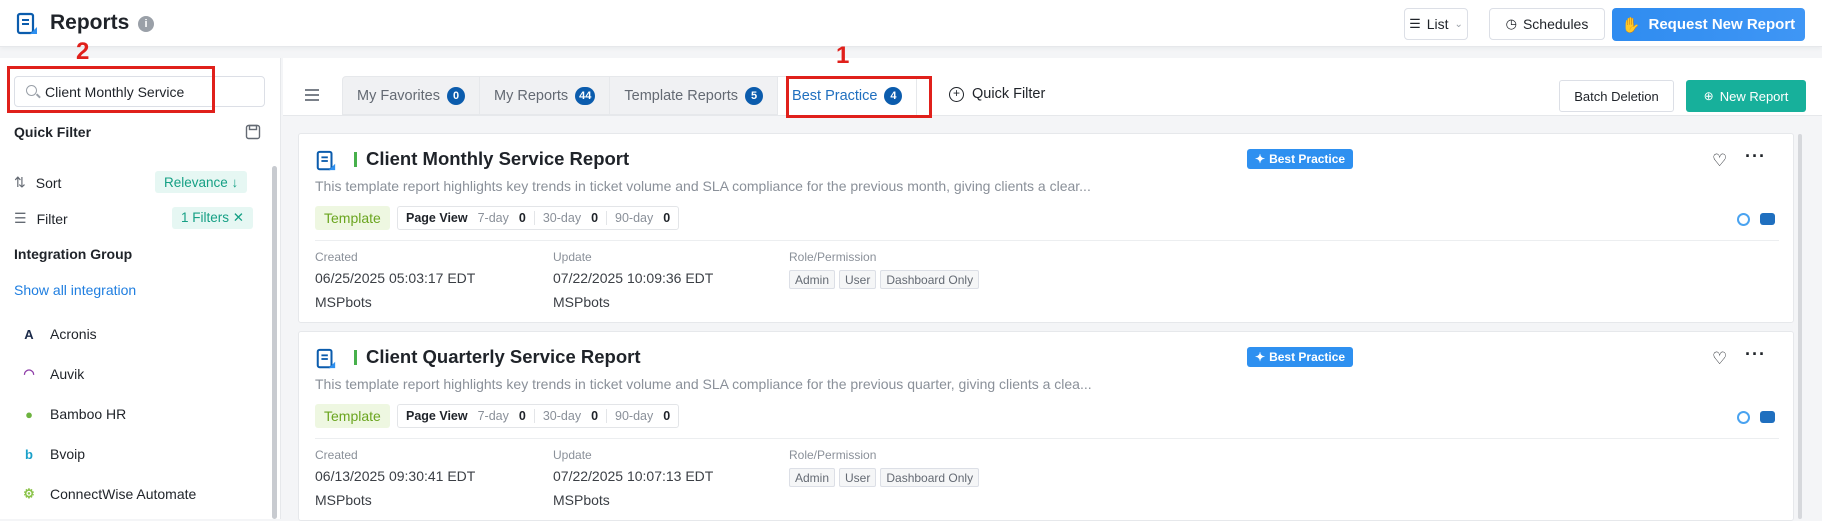 This screenshot has height=521, width=1822. Describe the element at coordinates (90, 22) in the screenshot. I see `page-title: Reports` at that location.